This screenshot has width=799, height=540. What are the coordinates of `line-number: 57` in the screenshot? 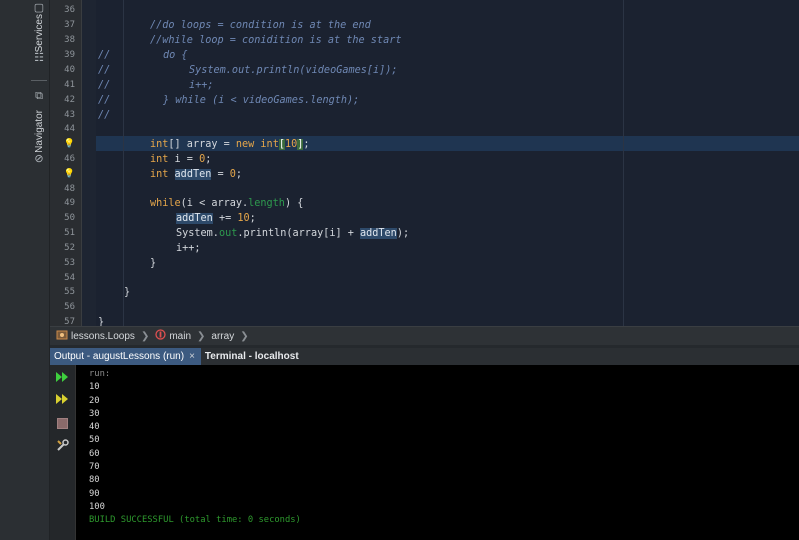 It's located at (69, 321).